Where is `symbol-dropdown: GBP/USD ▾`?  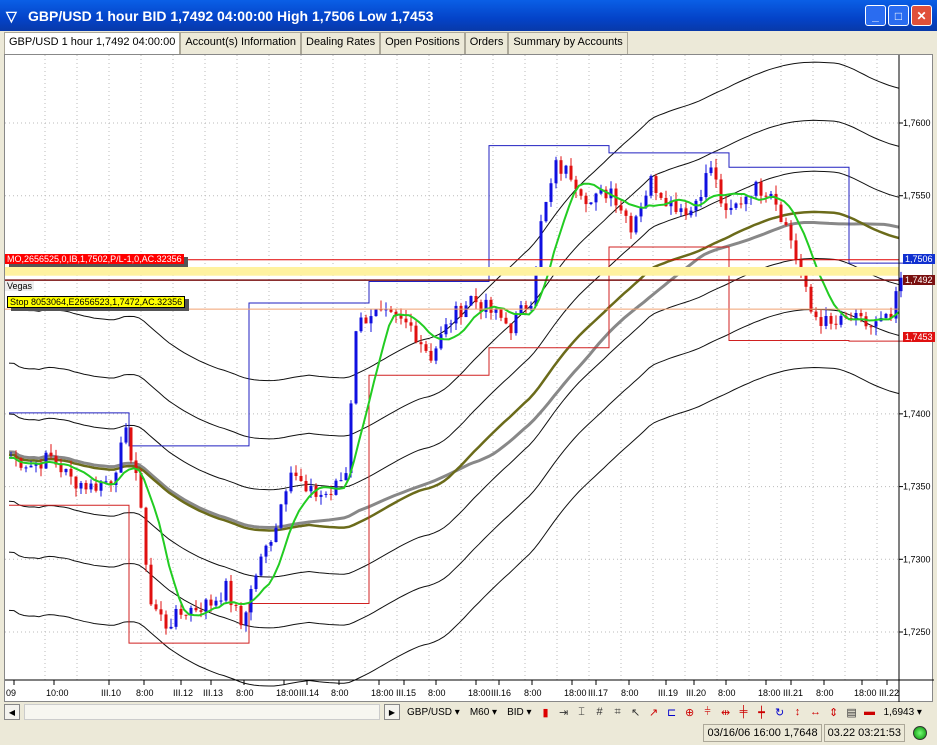
symbol-dropdown: GBP/USD ▾ is located at coordinates (433, 712).